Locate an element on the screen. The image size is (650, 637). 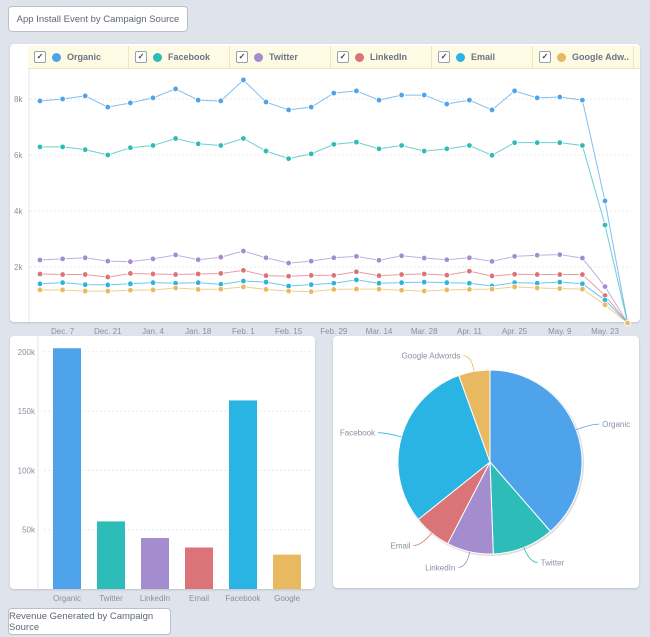
bar-twitter is located at coordinates (111, 555).